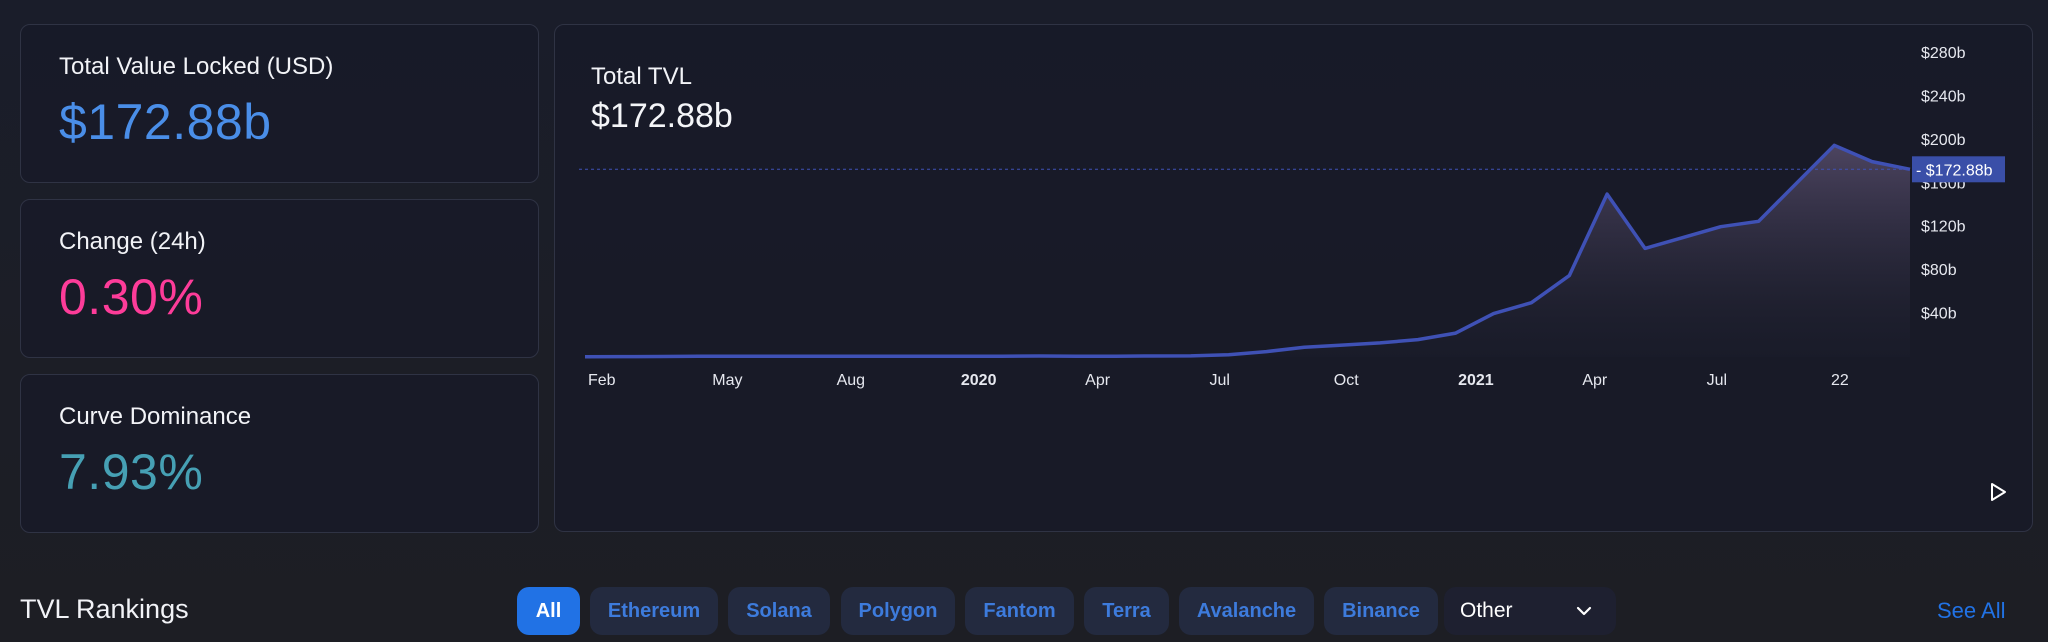  I want to click on tvl-label: Total Value Locked (USD), so click(196, 66).